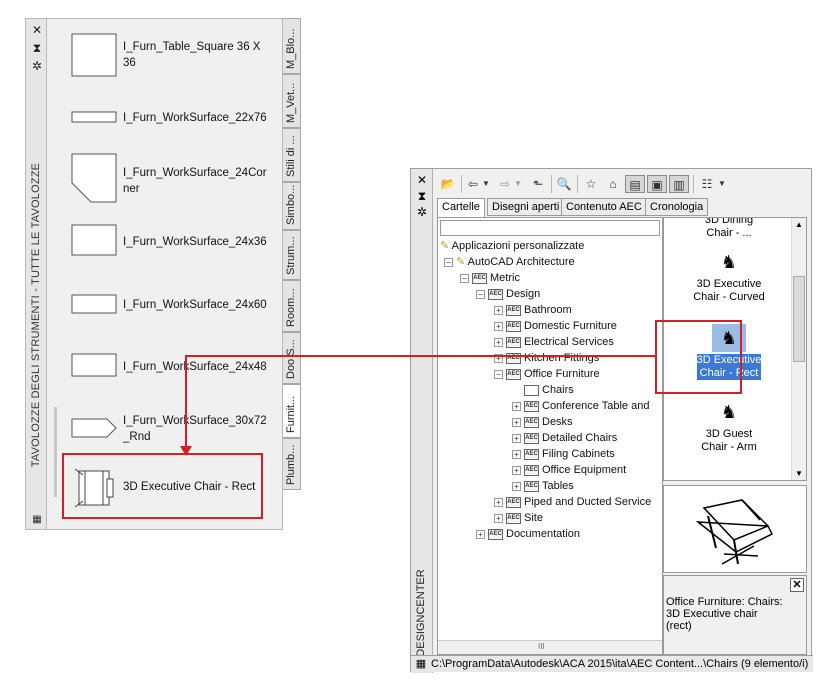 The width and height of the screenshot is (835, 690). What do you see at coordinates (417, 405) in the screenshot?
I see `drag-arrow` at bounding box center [417, 405].